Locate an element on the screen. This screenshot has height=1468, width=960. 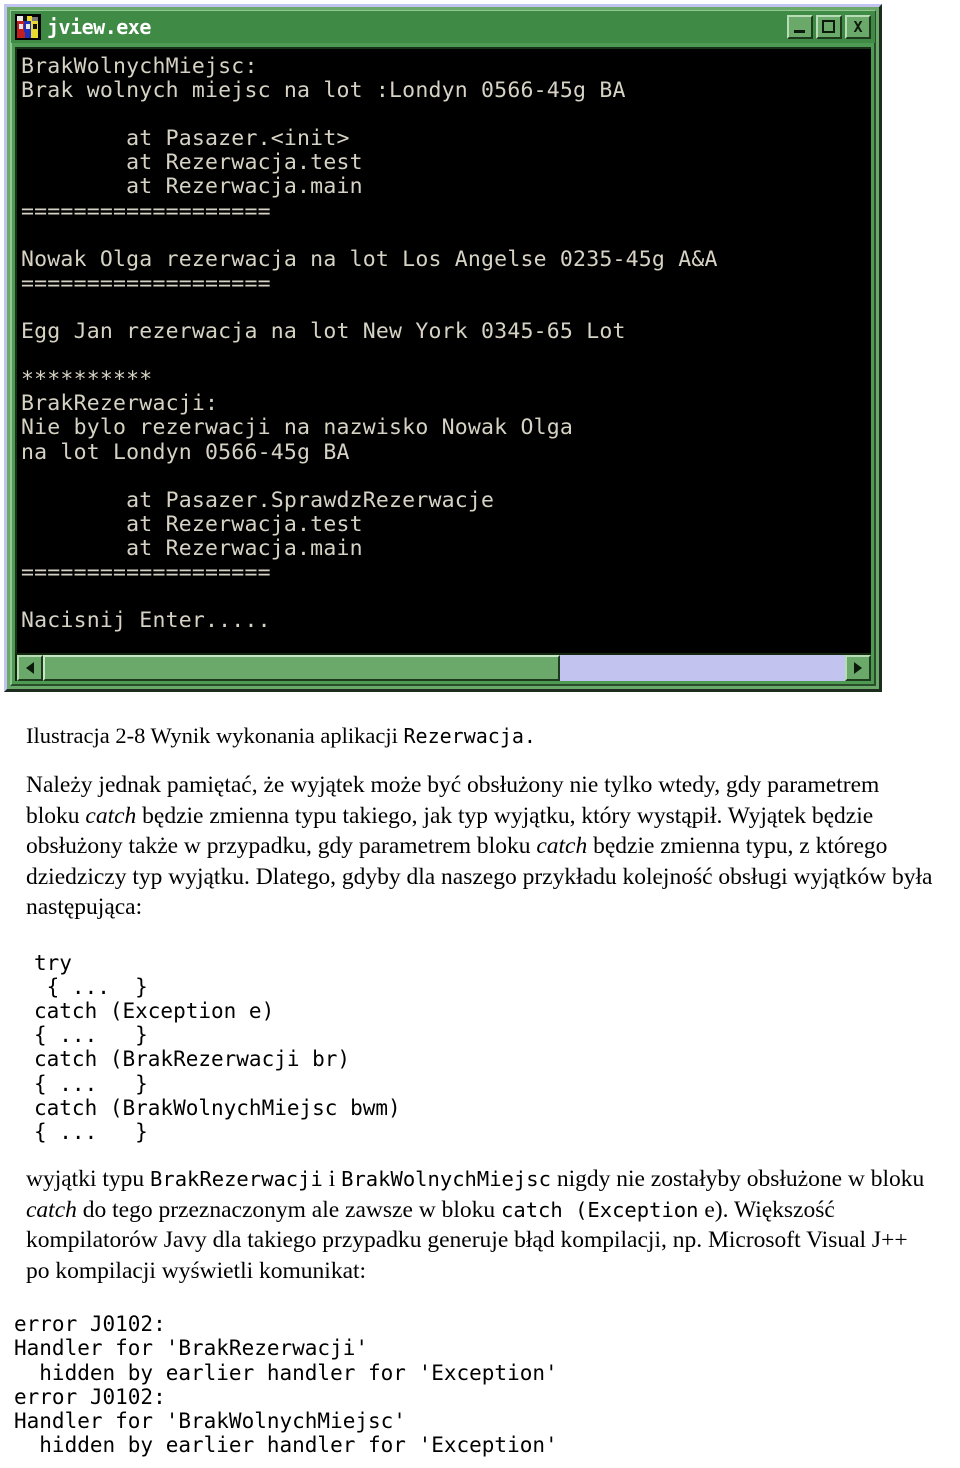
horizontal-scrollbar is located at coordinates (443, 667).